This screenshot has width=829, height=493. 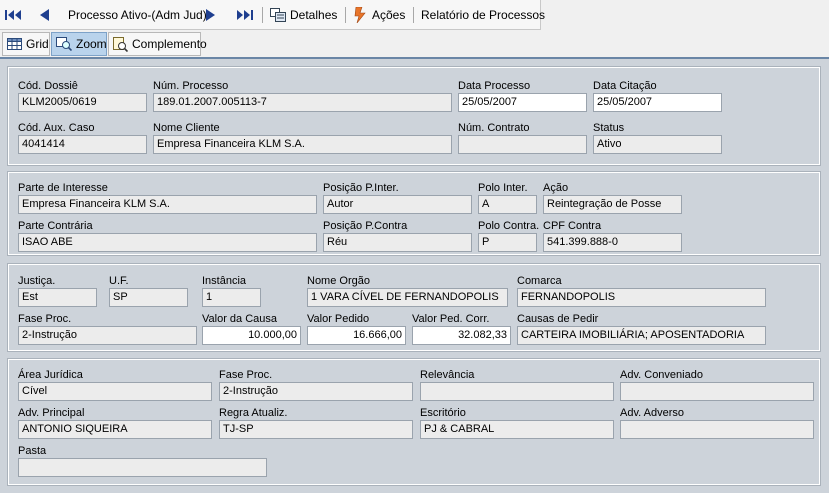 What do you see at coordinates (657, 144) in the screenshot?
I see `status-field: Ativo` at bounding box center [657, 144].